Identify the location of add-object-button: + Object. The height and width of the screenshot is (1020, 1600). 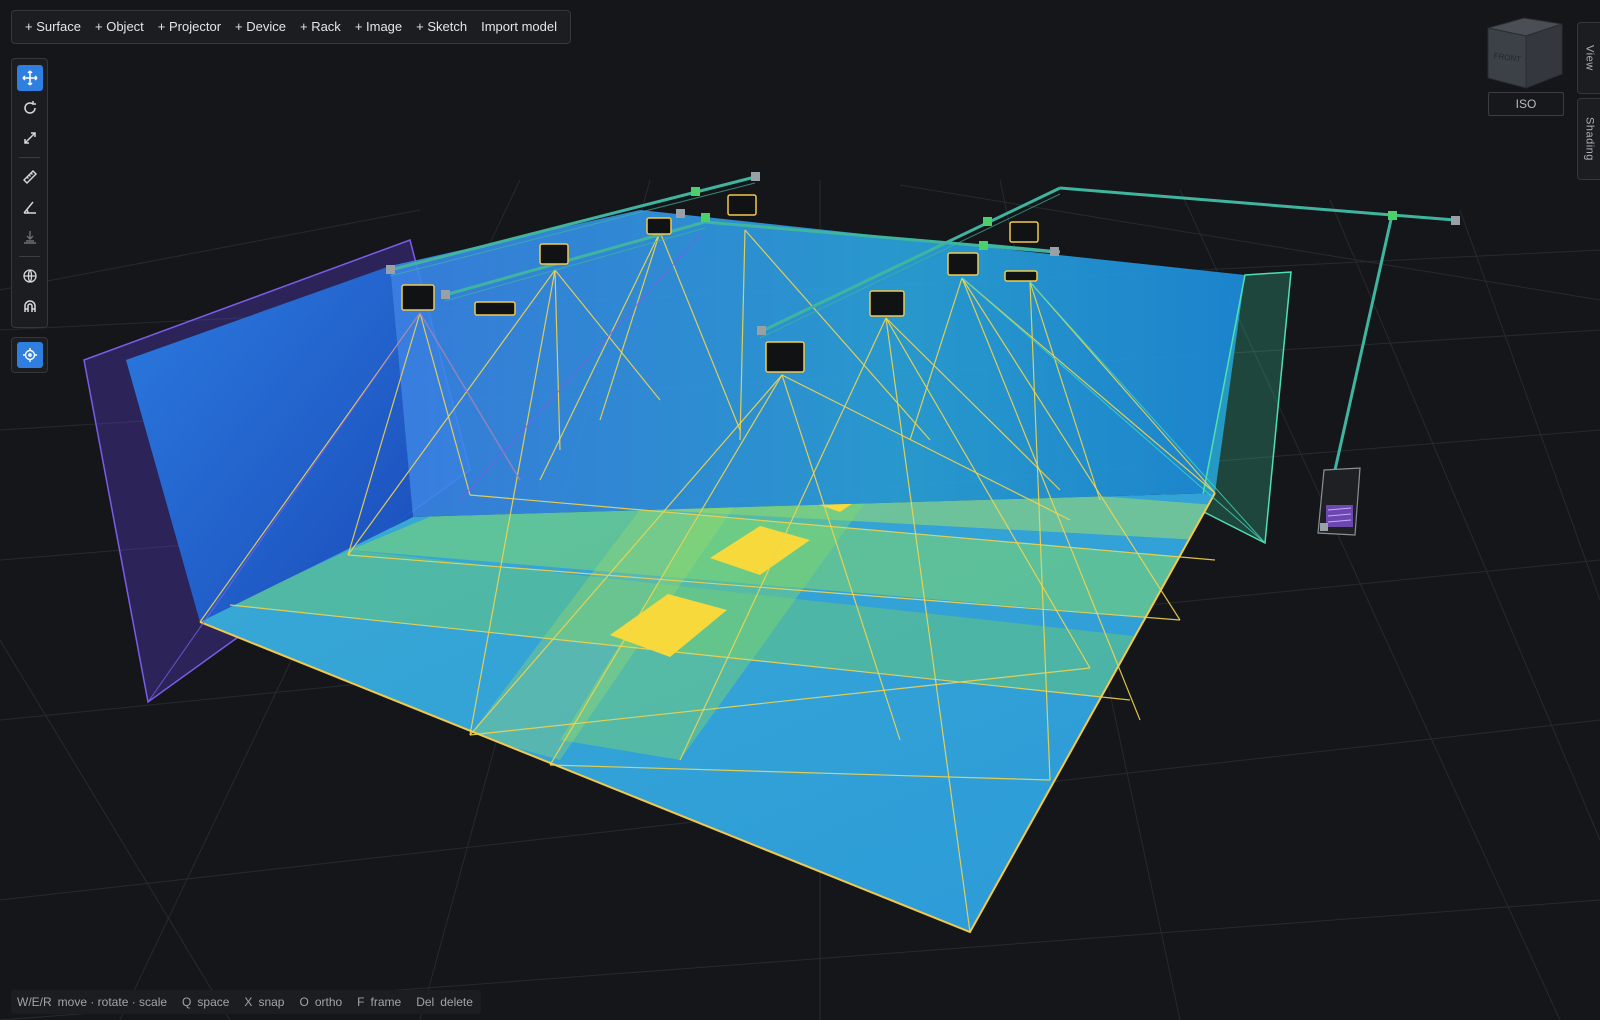
(119, 27).